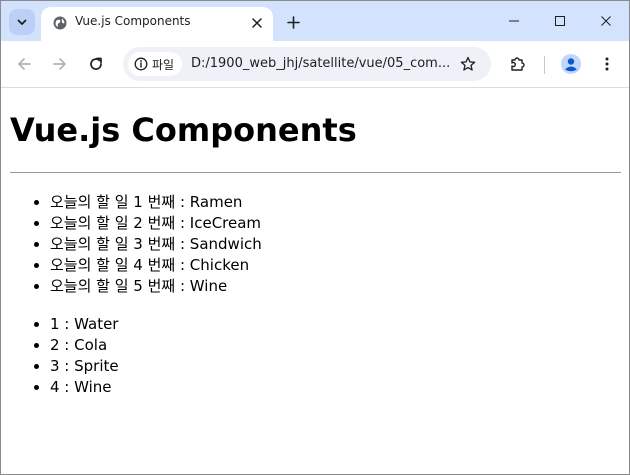 This screenshot has height=475, width=630. I want to click on star-icon, so click(468, 63).